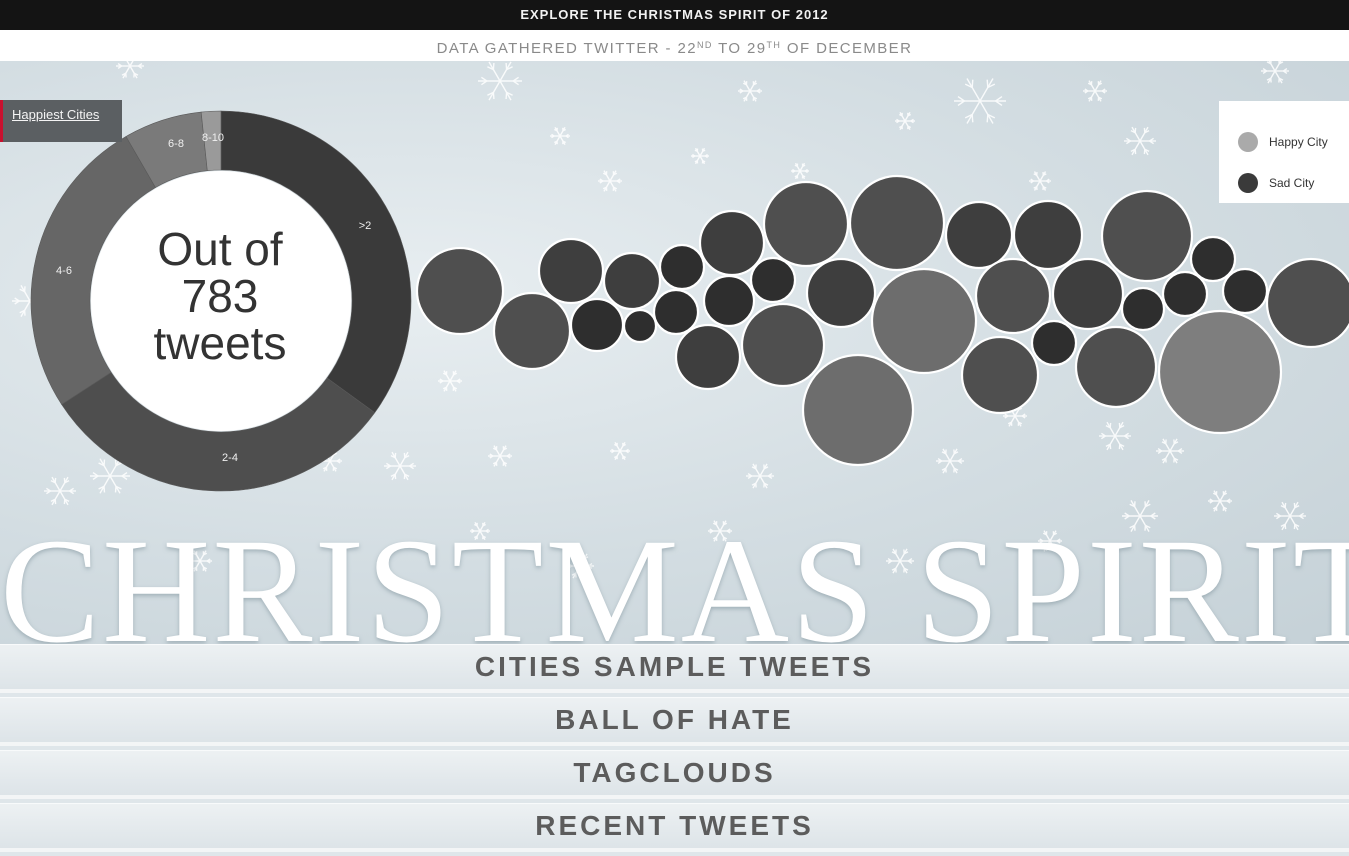  Describe the element at coordinates (220, 343) in the screenshot. I see `donut-center-line-3: tweets` at that location.